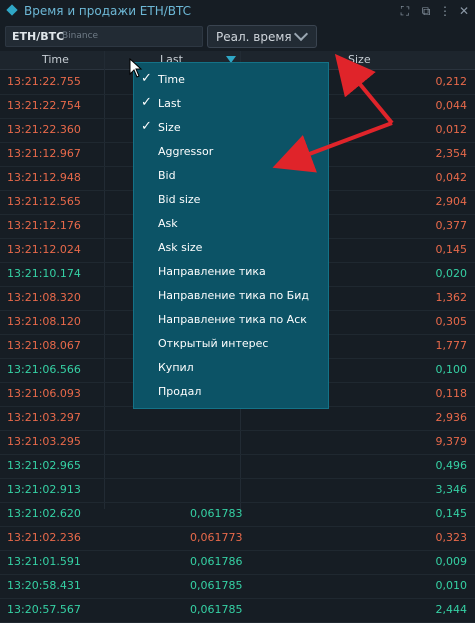 The width and height of the screenshot is (475, 623). I want to click on menu-item: Направление тика по Аск, so click(231, 320).